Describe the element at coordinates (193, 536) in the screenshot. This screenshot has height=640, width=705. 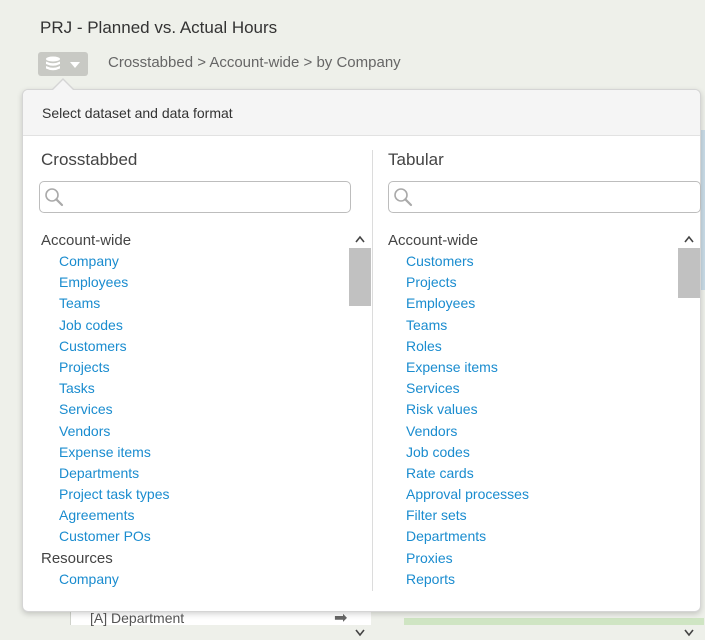
I see `dataset-item: Customer POs` at that location.